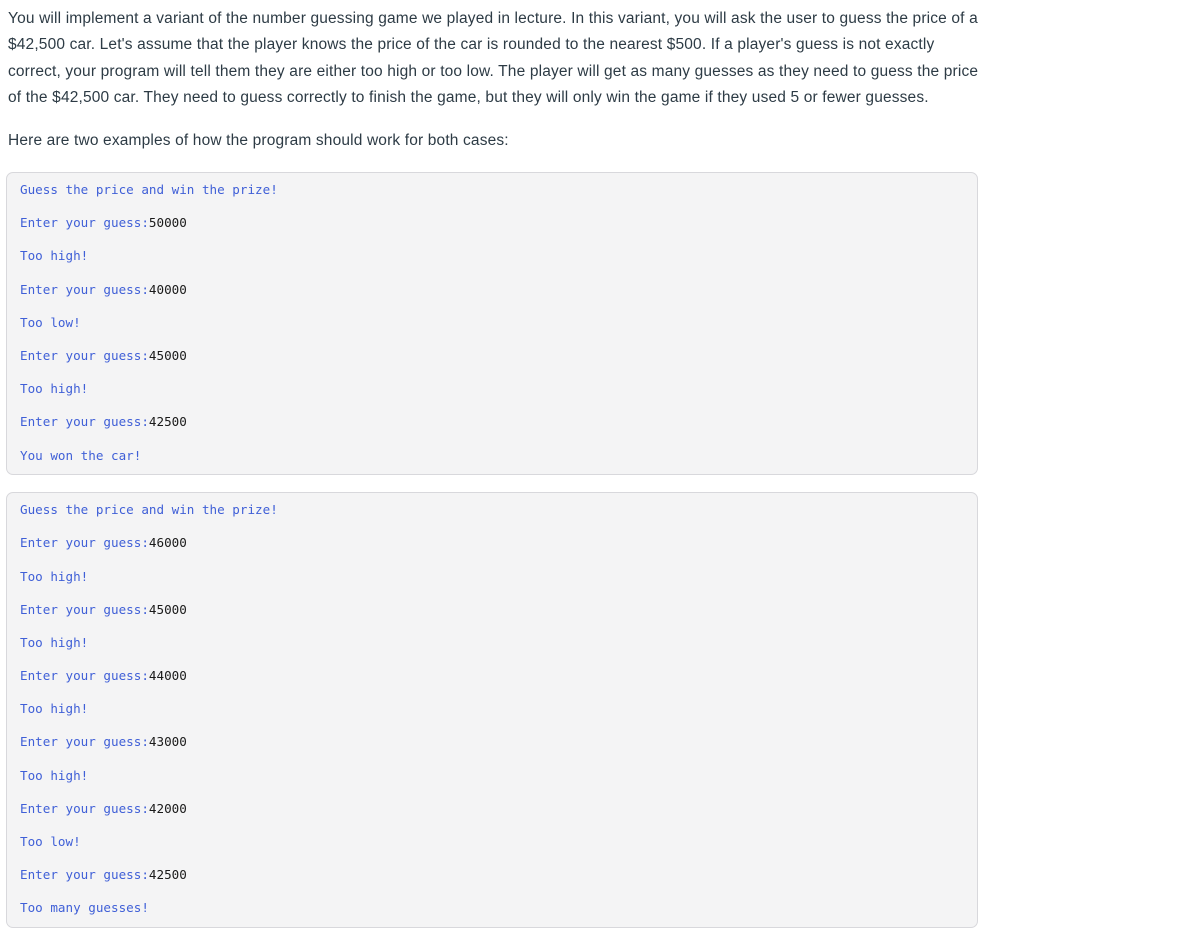 This screenshot has width=1200, height=928. I want to click on program-output-text: Too many guesses!, so click(84, 908).